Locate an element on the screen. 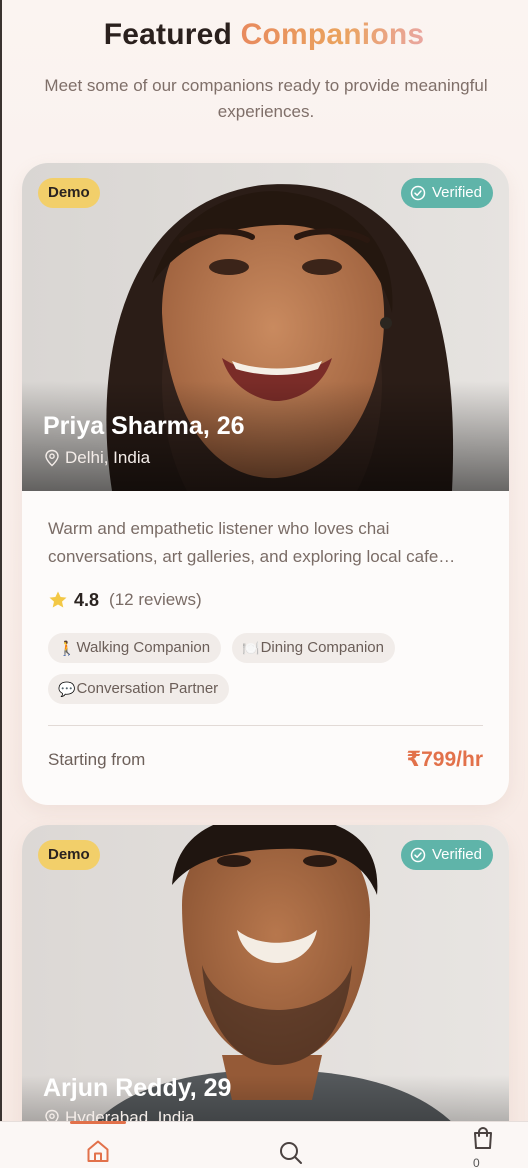  left-border is located at coordinates (1, 584).